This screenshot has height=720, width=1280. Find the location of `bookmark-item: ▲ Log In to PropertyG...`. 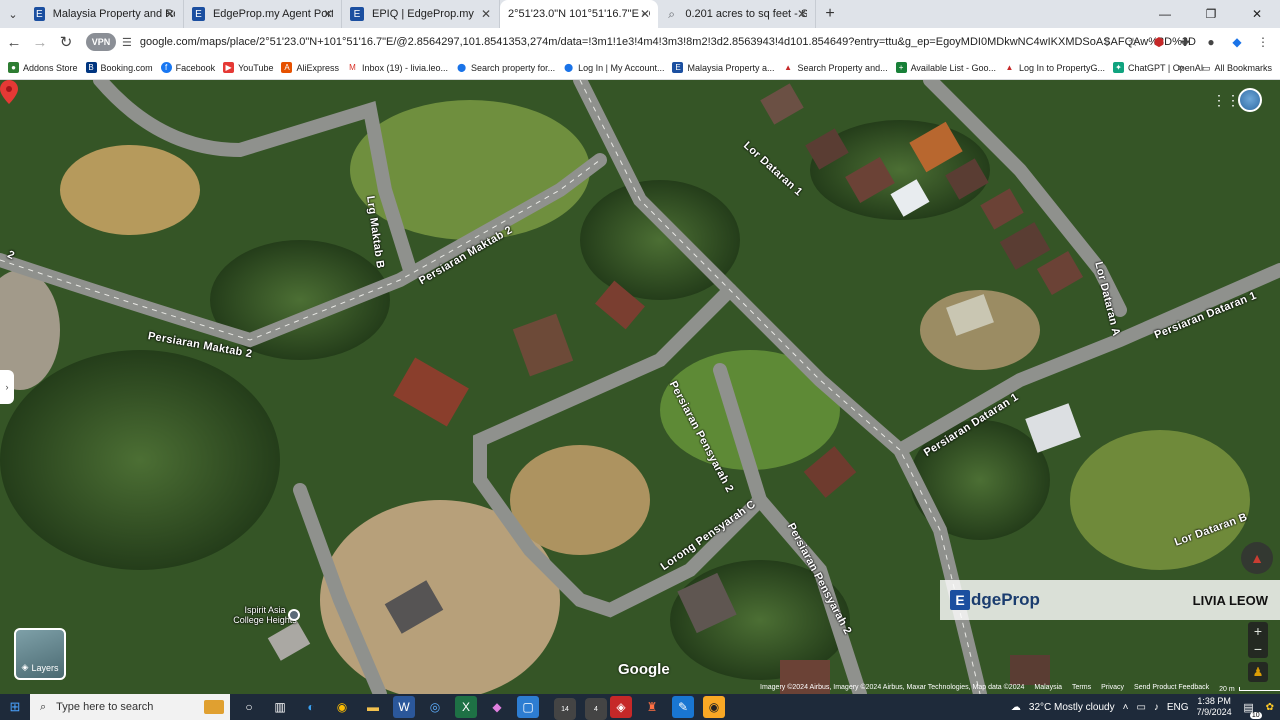

bookmark-item: ▲ Log In to PropertyG... is located at coordinates (1054, 67).